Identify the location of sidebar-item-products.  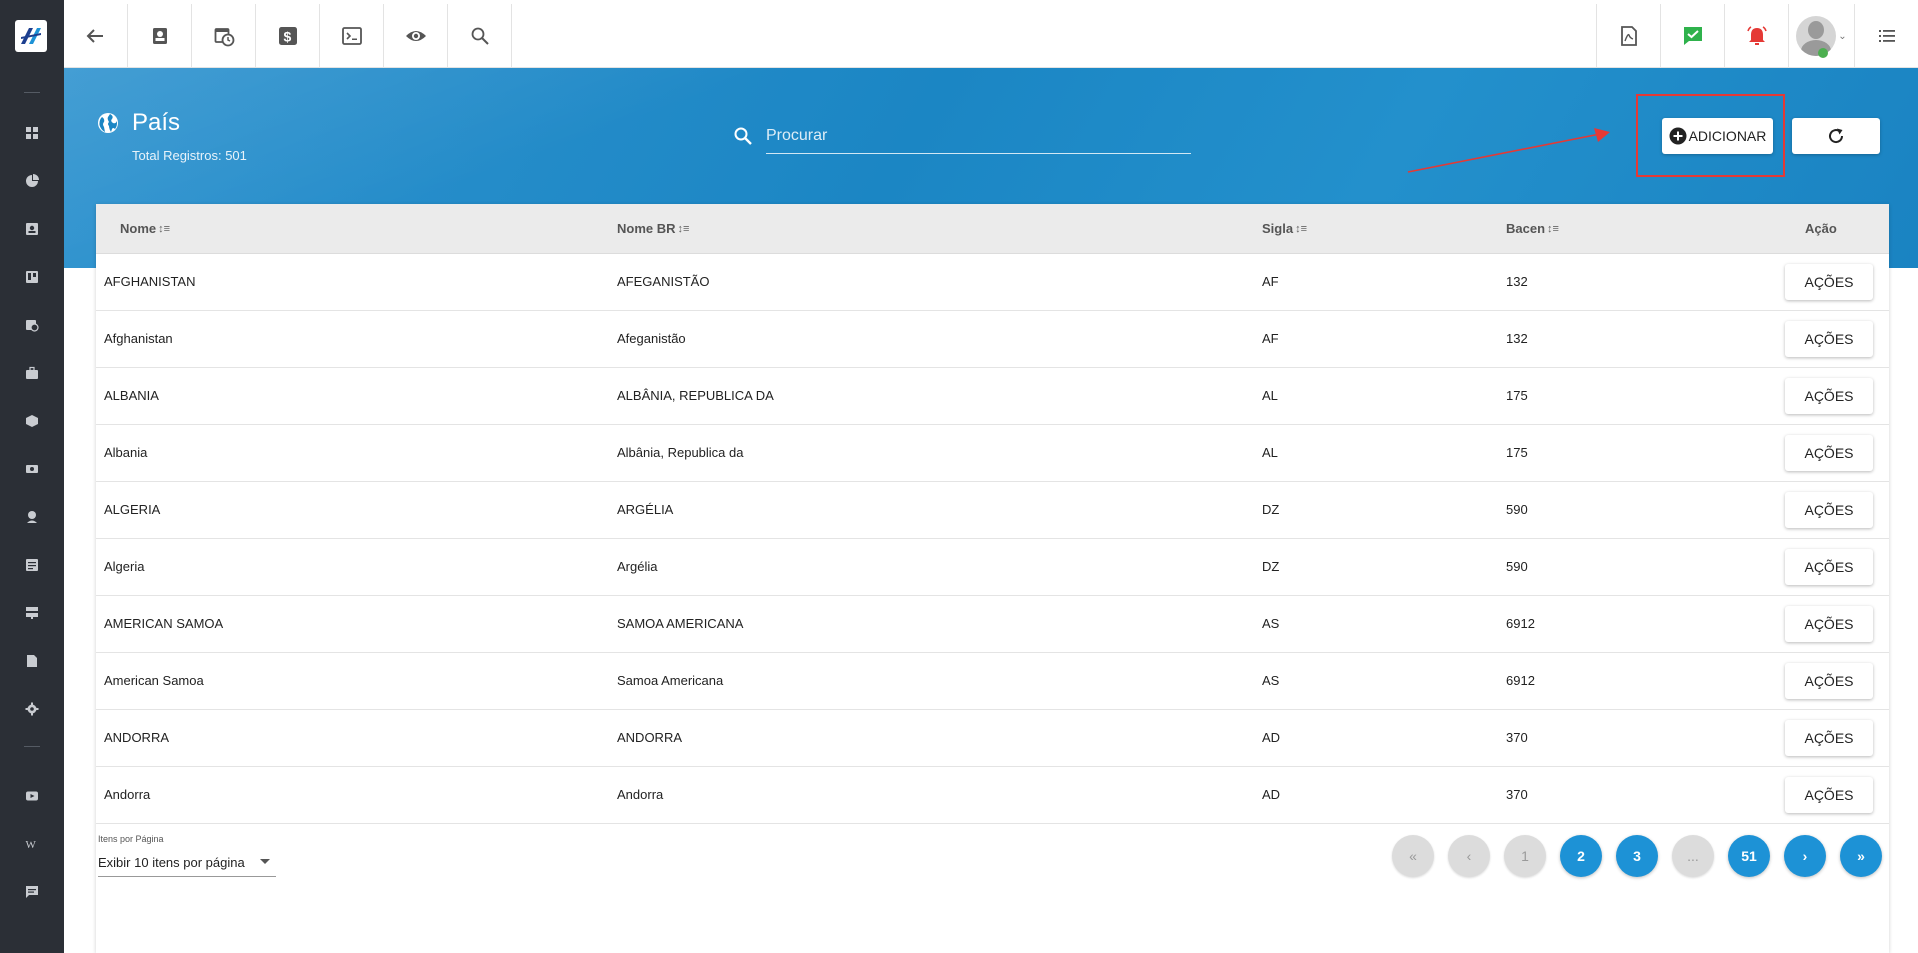
(32, 421).